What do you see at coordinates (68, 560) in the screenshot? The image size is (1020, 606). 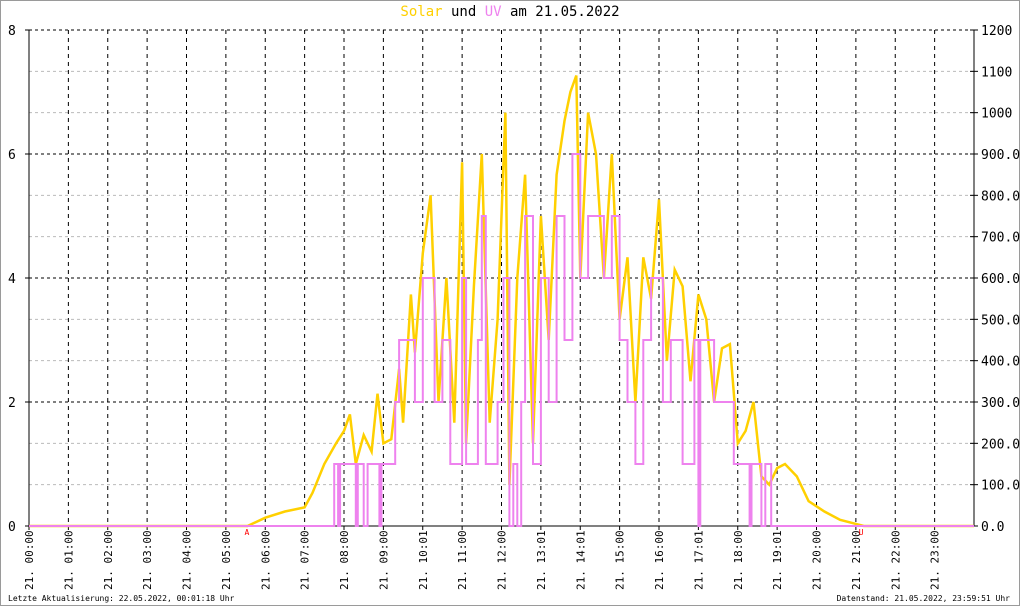 I see `x-tick-label: 21. 01:00` at bounding box center [68, 560].